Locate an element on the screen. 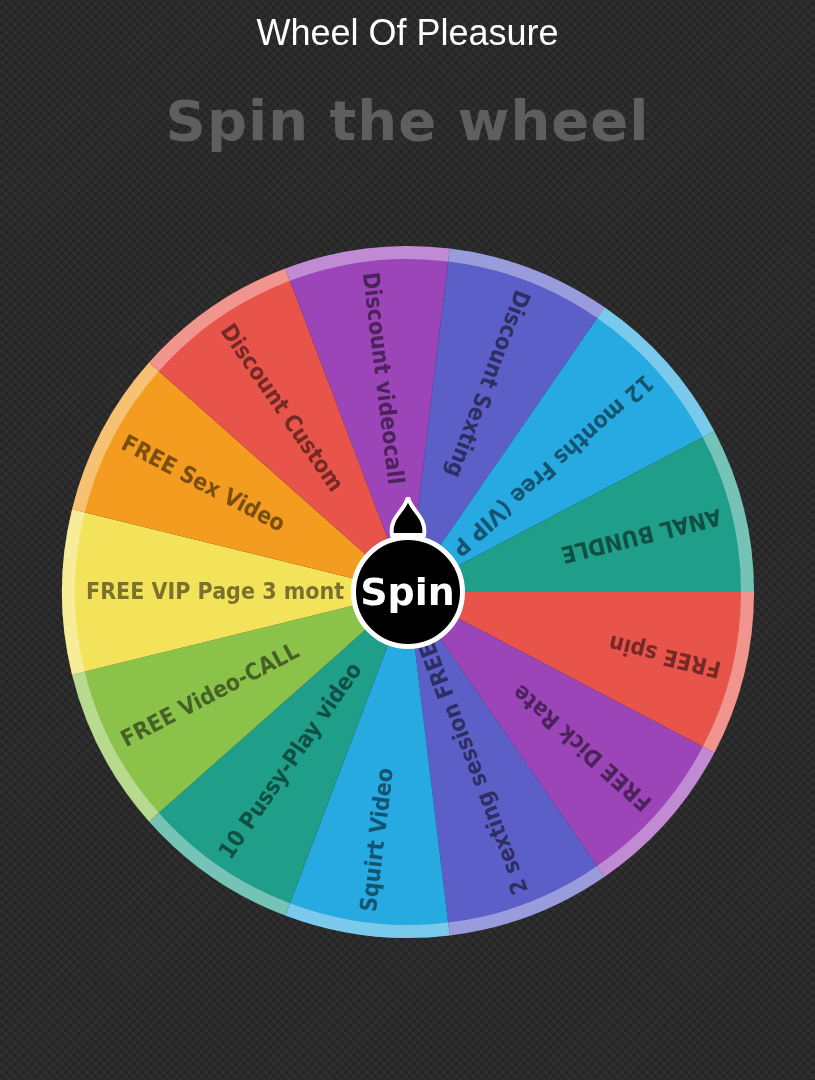 Image resolution: width=815 pixels, height=1080 pixels. wheel-heading: Spin the wheel is located at coordinates (407, 120).